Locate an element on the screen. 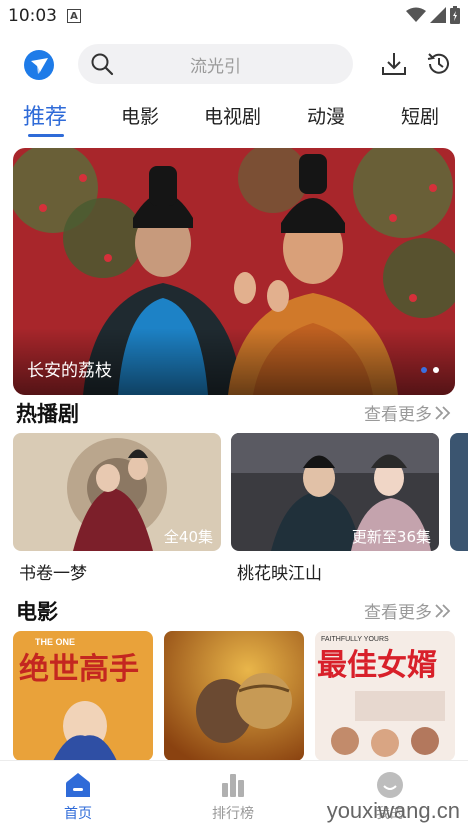 Image resolution: width=468 pixels, height=832 pixels. drama-title: 书卷一梦 is located at coordinates (53, 574).